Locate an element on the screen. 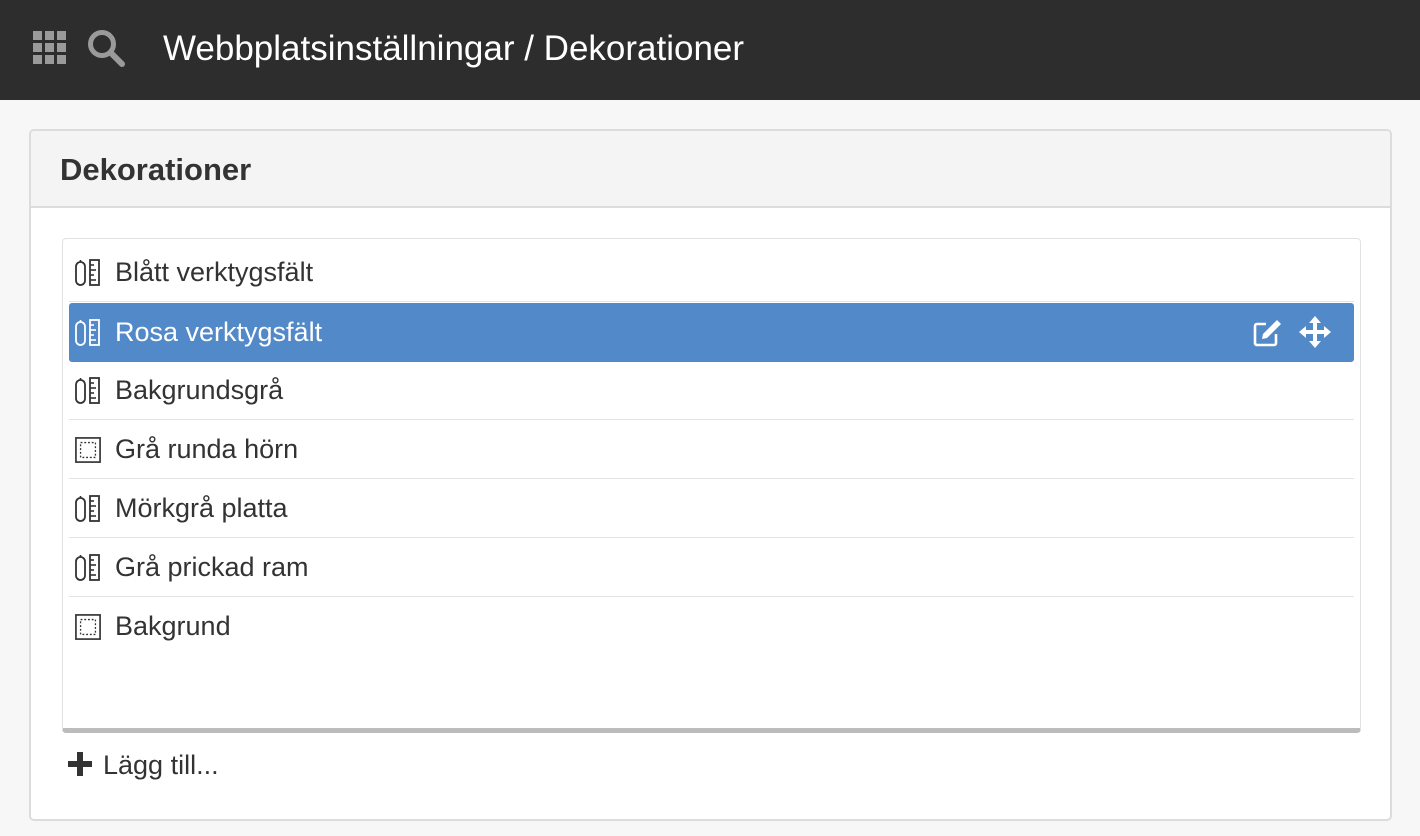  list-item-selected: Rosa verktygsfält is located at coordinates (711, 332).